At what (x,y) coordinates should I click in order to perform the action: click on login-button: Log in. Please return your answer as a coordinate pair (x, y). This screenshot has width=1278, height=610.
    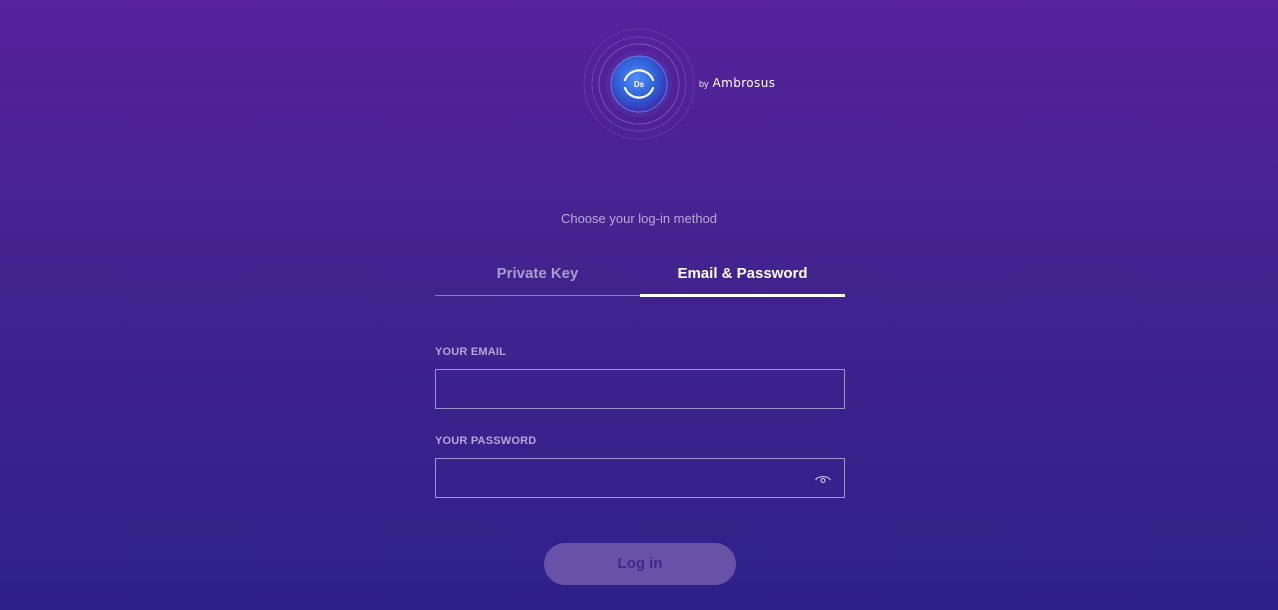
    Looking at the image, I should click on (640, 564).